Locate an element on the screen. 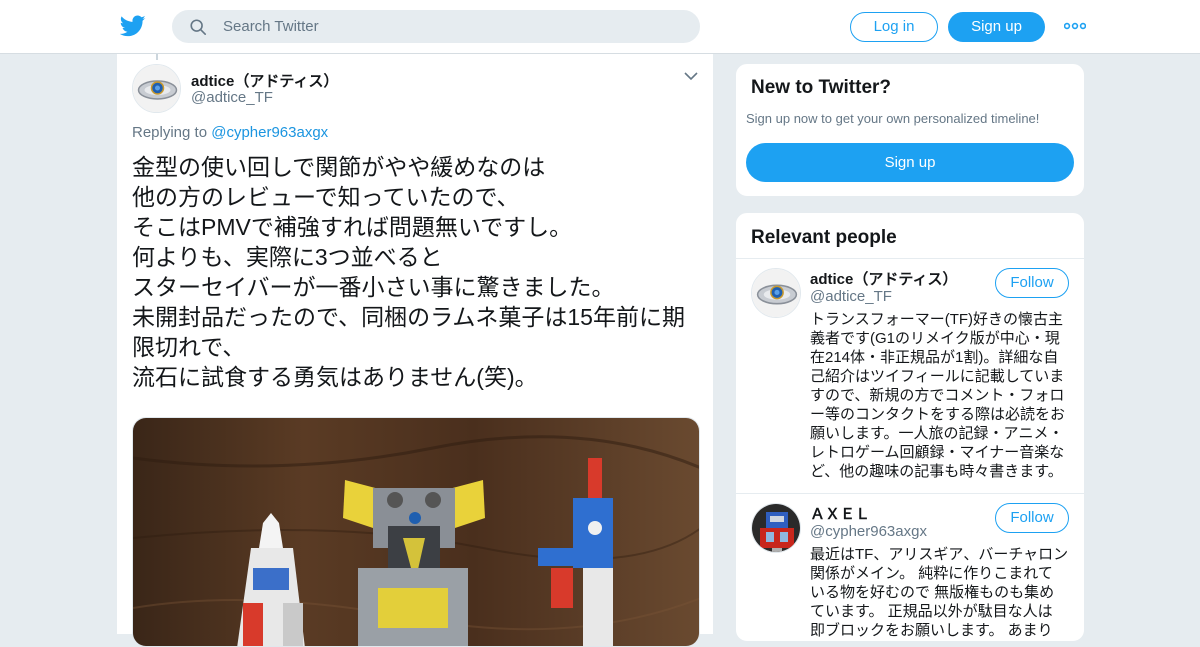  tweet-text-line: 他の方のレビューで知っていたので、 is located at coordinates (326, 197).